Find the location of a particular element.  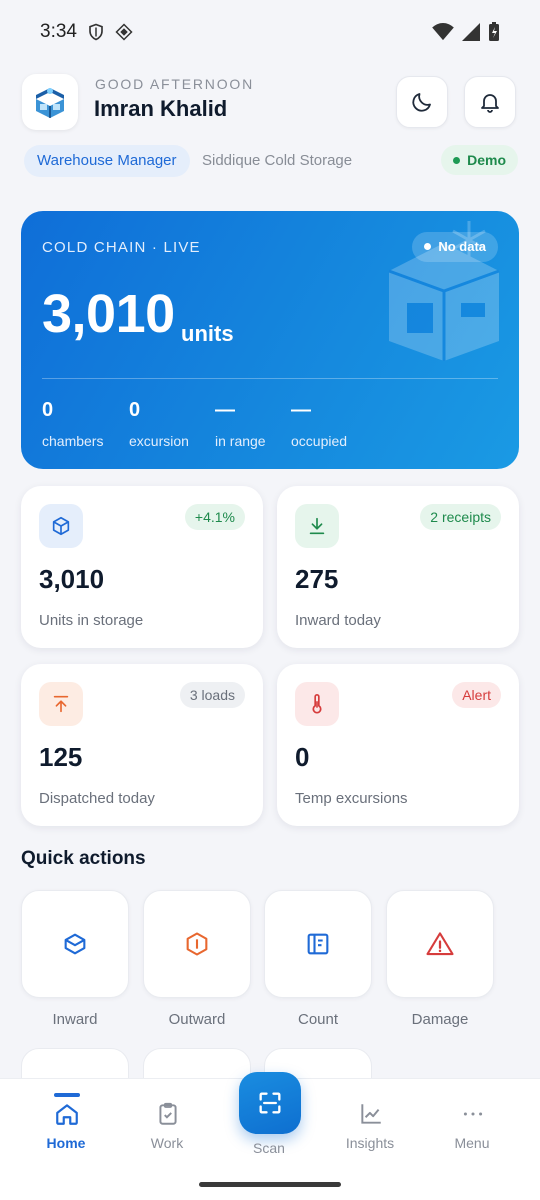

scan-icon is located at coordinates (270, 1103).